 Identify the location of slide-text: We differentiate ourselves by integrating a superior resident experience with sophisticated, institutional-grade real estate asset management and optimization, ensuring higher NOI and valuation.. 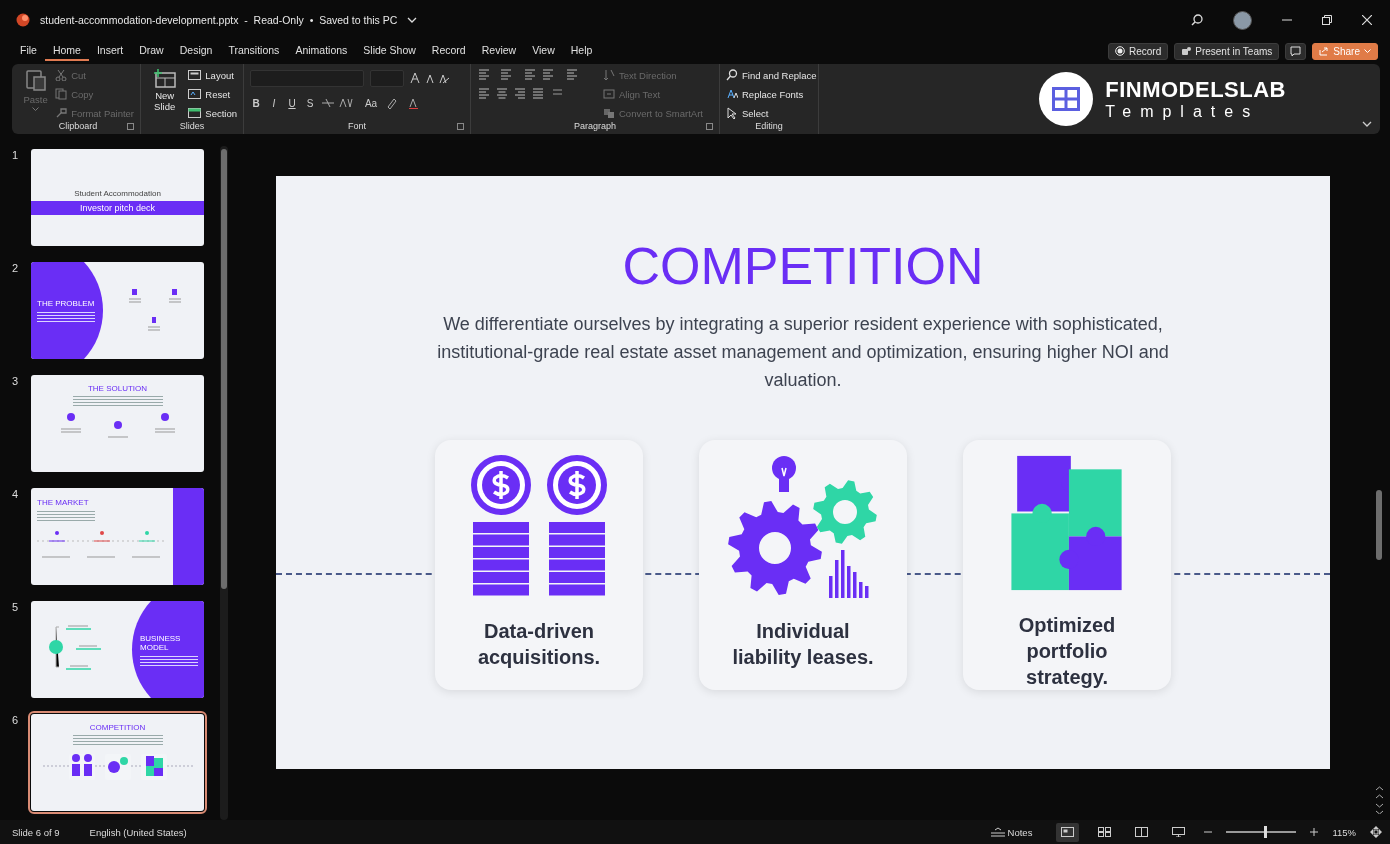
(803, 352).